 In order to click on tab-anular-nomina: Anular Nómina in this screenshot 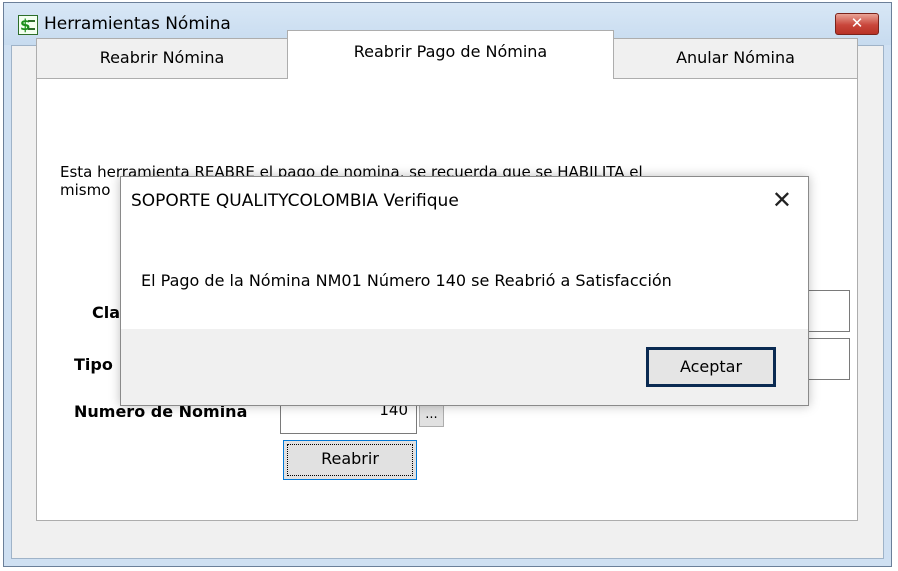, I will do `click(735, 58)`.